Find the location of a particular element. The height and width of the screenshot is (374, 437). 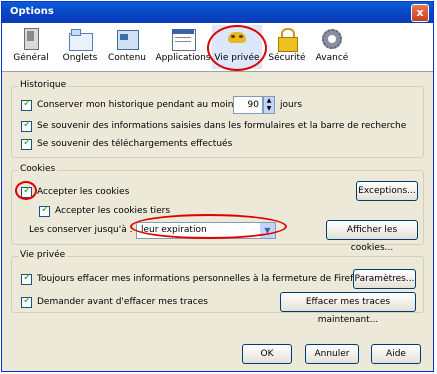

tab-contenu: Contenu is located at coordinates (127, 47).